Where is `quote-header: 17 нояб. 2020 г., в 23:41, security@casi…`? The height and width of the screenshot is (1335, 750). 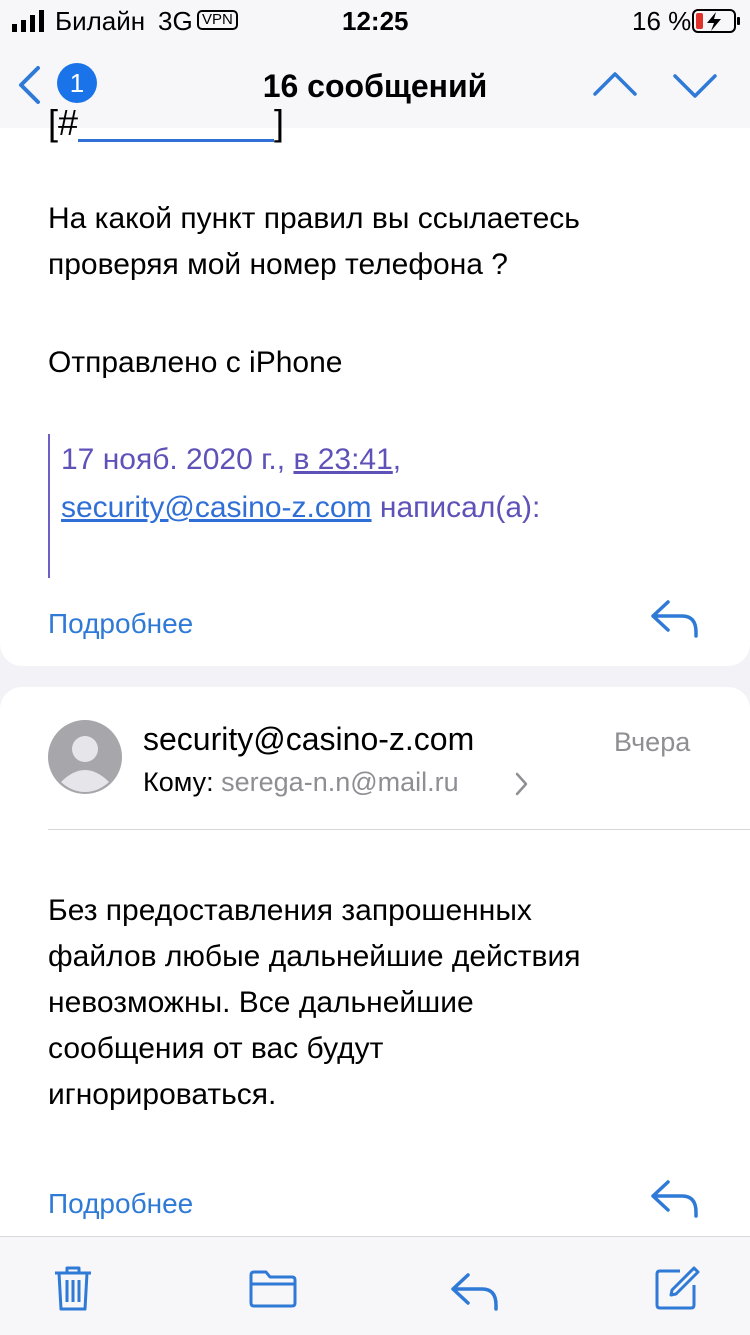
quote-header: 17 нояб. 2020 г., в 23:41, security@casi… is located at coordinates (301, 483).